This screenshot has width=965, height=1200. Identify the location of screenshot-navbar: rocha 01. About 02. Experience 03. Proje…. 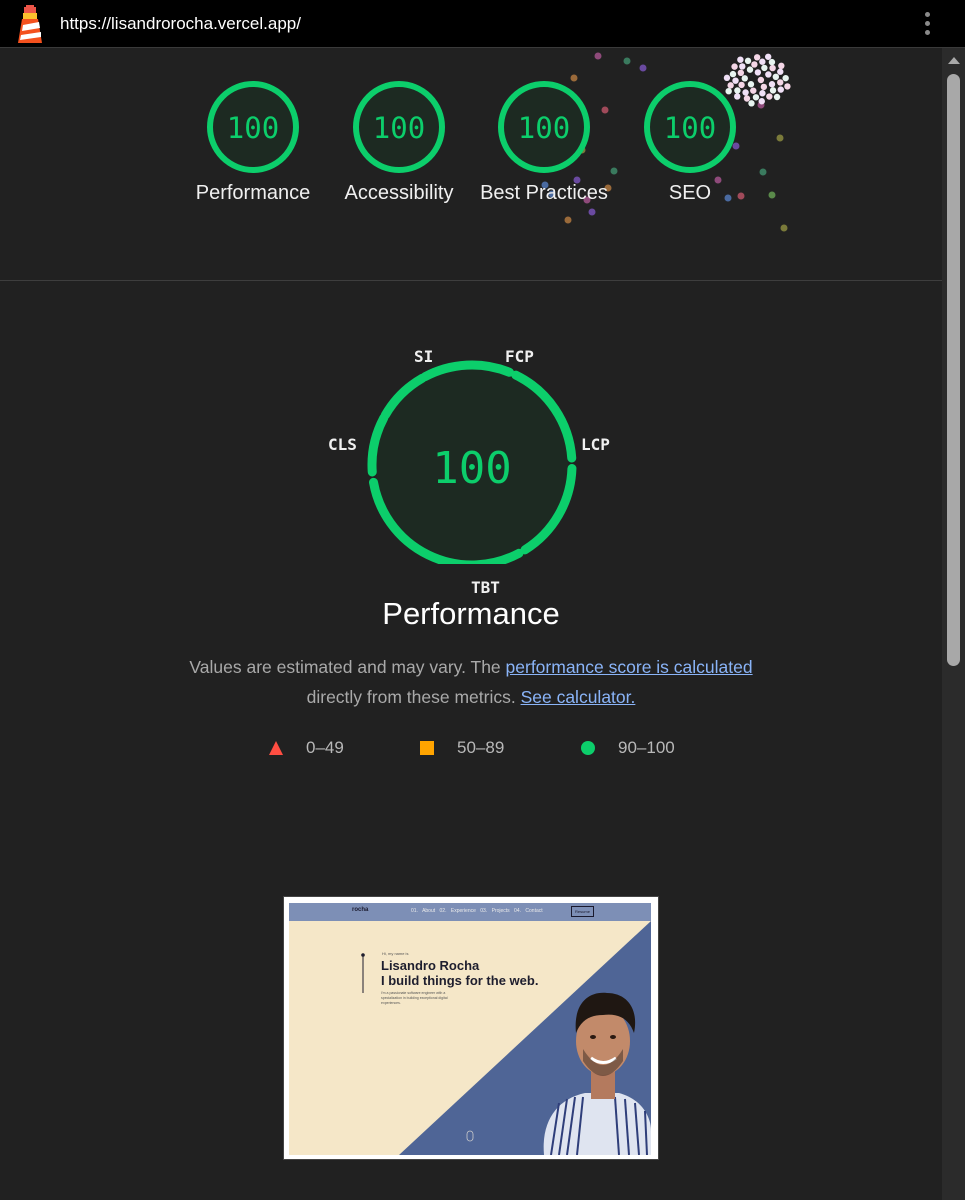
(470, 912).